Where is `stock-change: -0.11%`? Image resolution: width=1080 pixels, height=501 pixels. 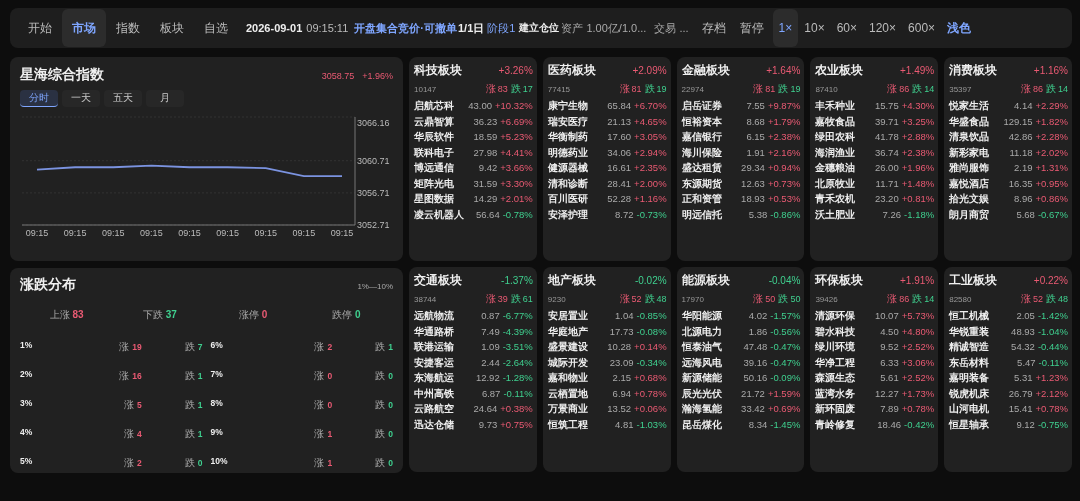
stock-change: -0.11% is located at coordinates (518, 393).